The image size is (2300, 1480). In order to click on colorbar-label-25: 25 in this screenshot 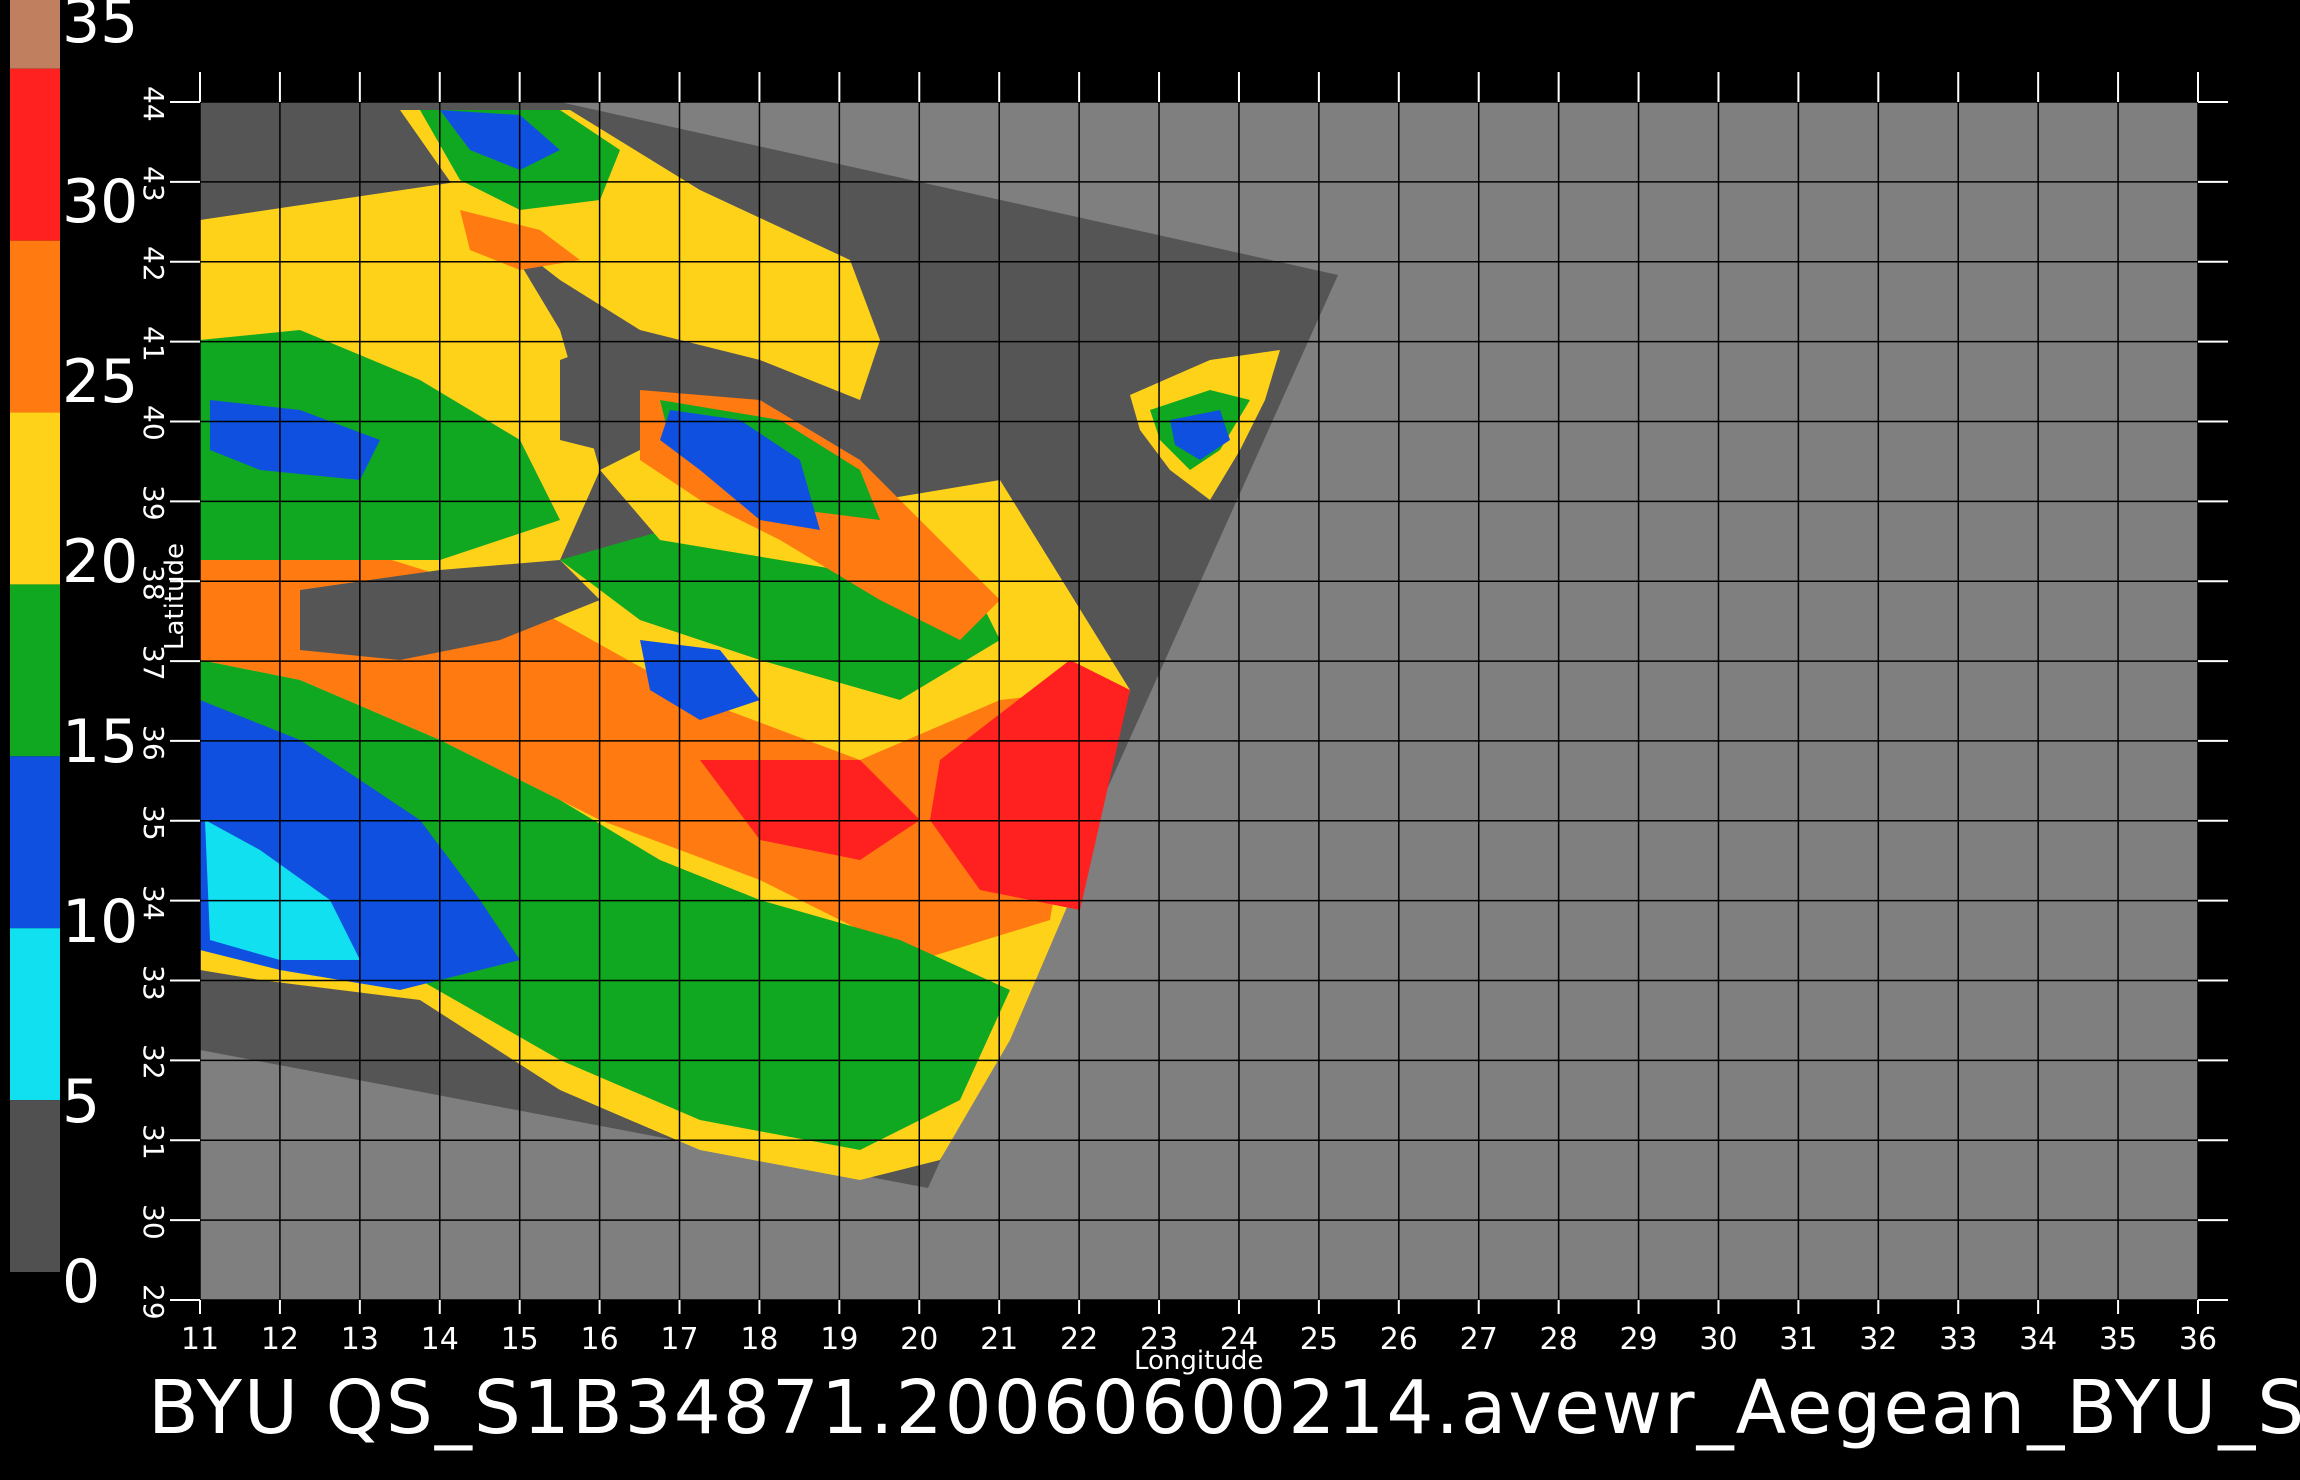, I will do `click(100, 382)`.